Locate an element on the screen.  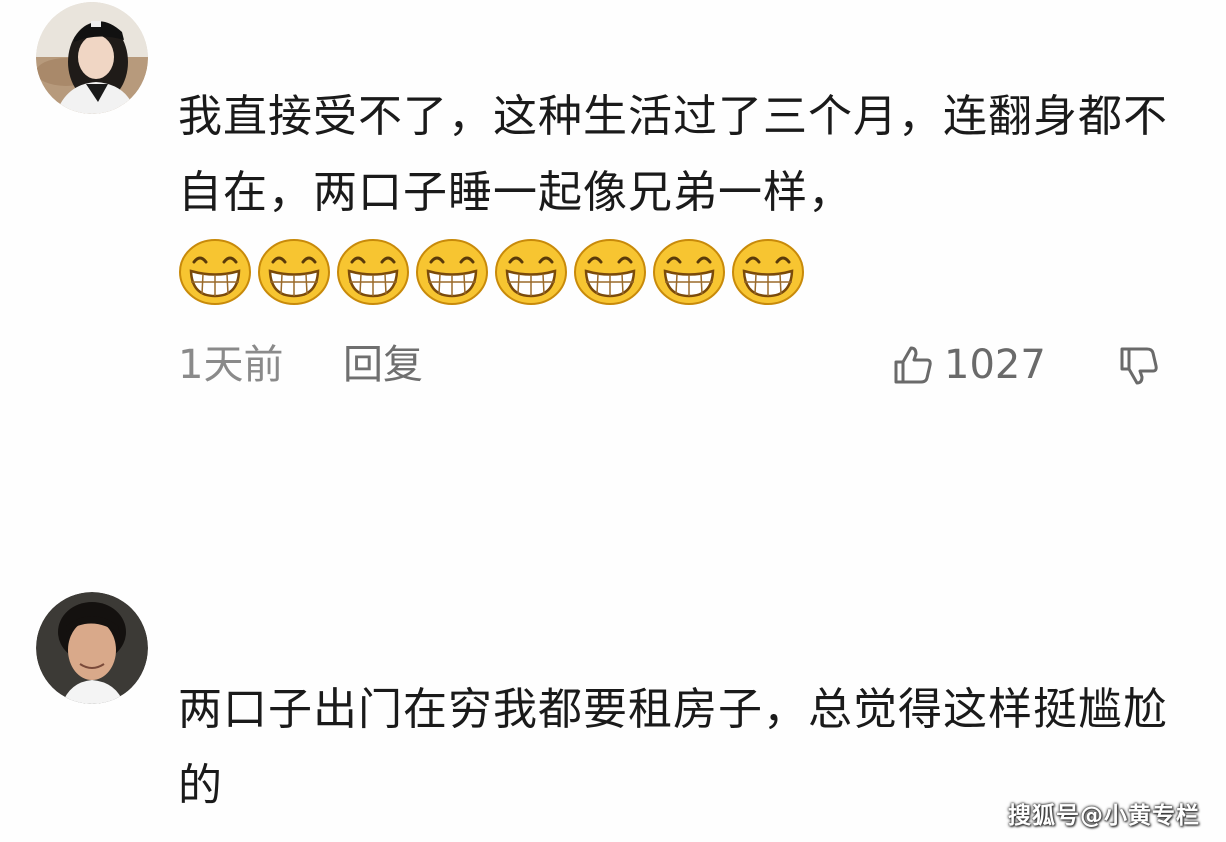
emoji-row is located at coordinates (491, 272).